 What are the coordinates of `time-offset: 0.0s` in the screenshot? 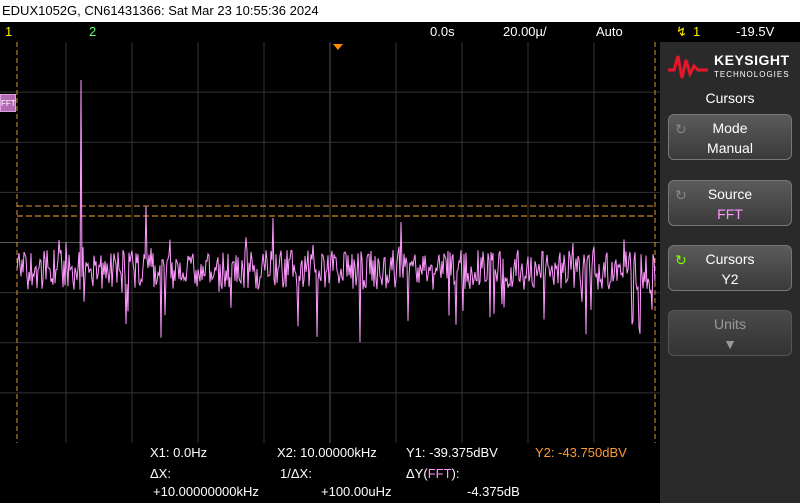 It's located at (442, 31).